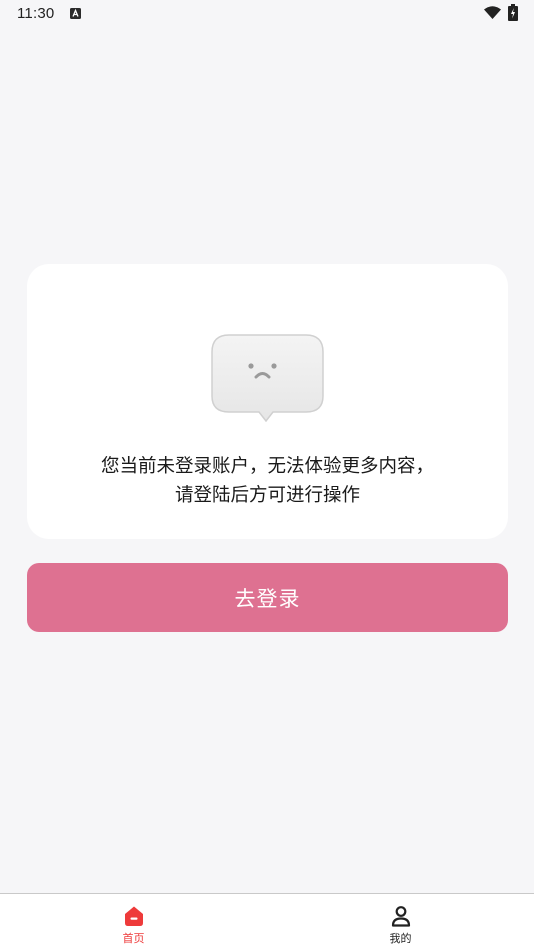  What do you see at coordinates (75, 13) in the screenshot?
I see `a-square-icon` at bounding box center [75, 13].